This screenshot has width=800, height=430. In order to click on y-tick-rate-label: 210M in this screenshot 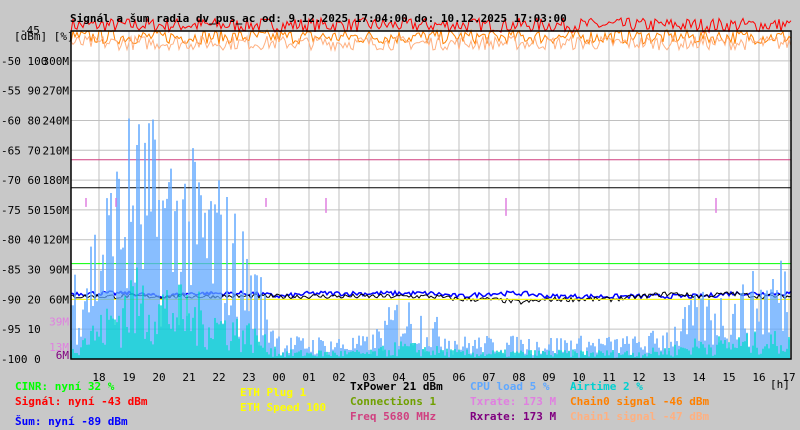, I will do `click(56, 150)`.